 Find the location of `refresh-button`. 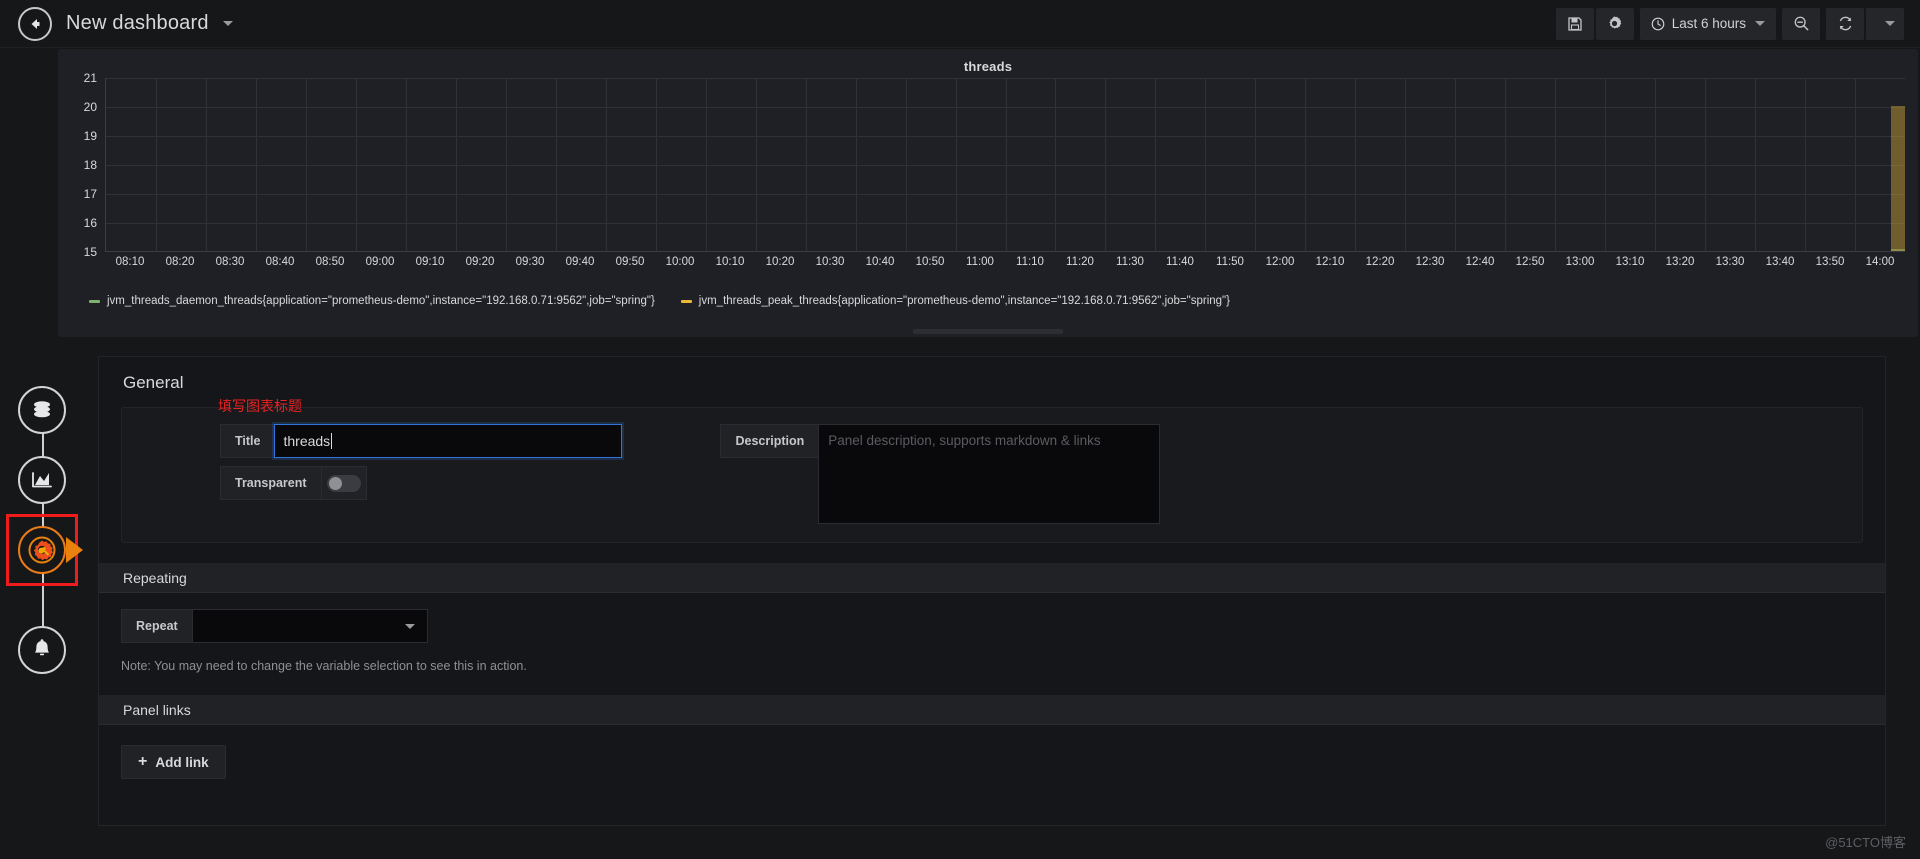

refresh-button is located at coordinates (1845, 23).